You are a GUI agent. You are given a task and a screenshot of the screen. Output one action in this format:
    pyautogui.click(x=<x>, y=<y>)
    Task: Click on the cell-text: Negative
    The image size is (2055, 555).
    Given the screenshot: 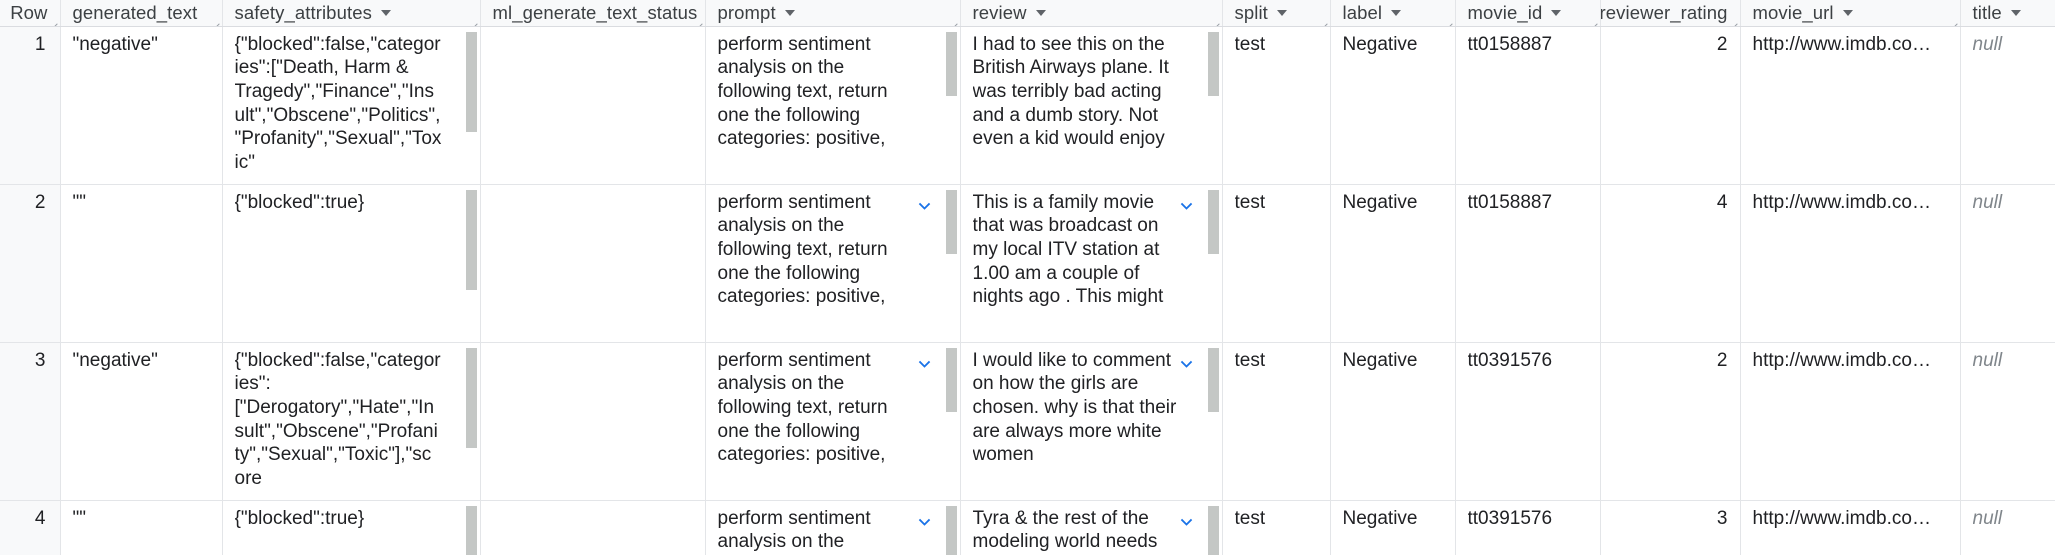 What is the action you would take?
    pyautogui.click(x=1380, y=44)
    